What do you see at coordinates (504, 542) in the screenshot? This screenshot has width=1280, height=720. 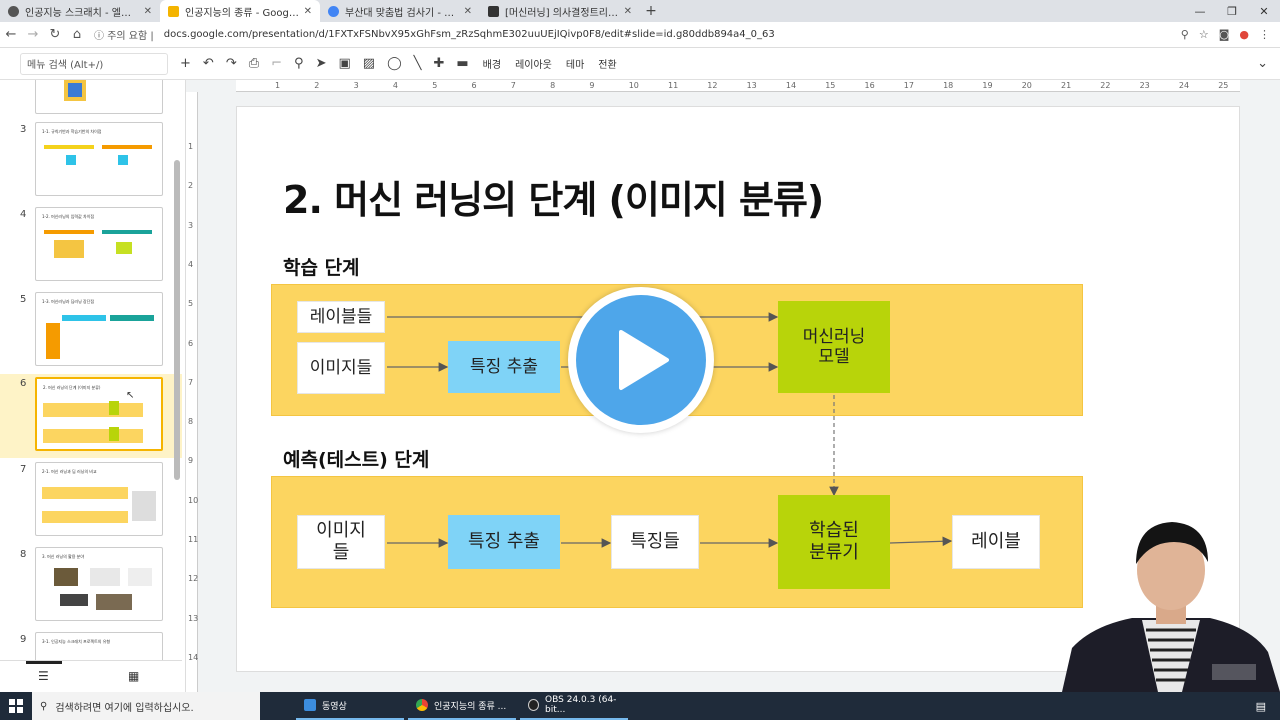 I see `predict-feature-extract-box: 특징 추출` at bounding box center [504, 542].